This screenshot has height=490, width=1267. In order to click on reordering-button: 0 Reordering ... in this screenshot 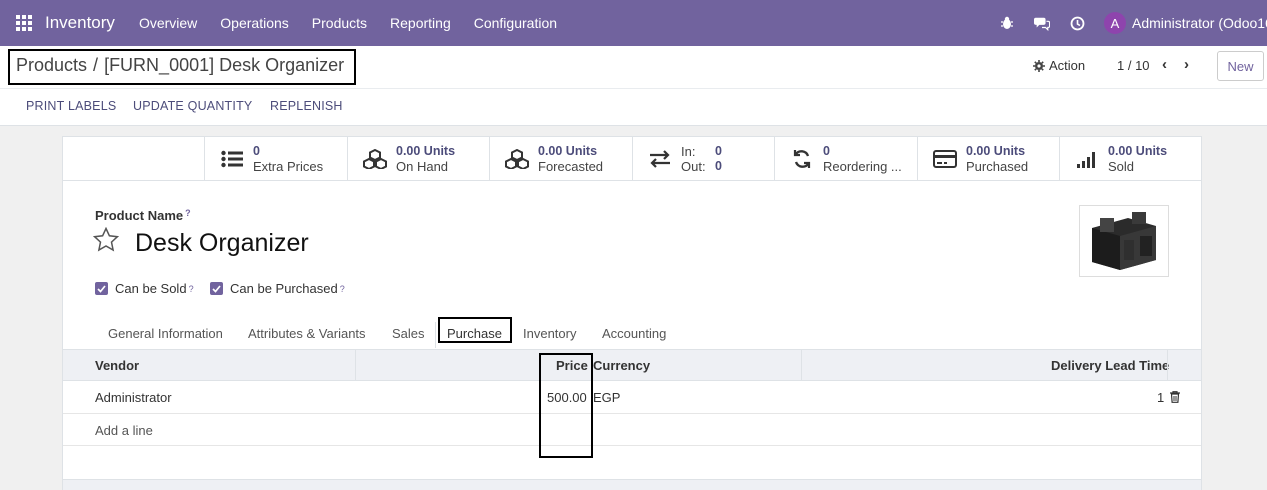, I will do `click(845, 159)`.